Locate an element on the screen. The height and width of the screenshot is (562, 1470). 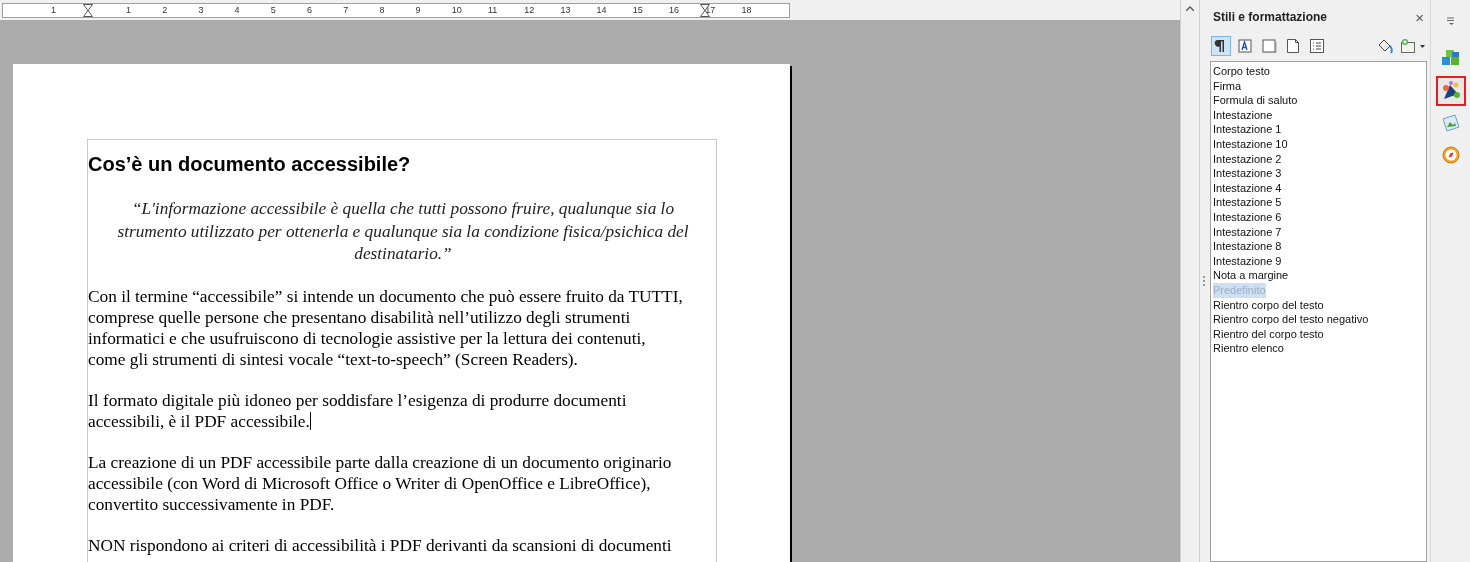
ruler-number: 9 is located at coordinates (418, 10).